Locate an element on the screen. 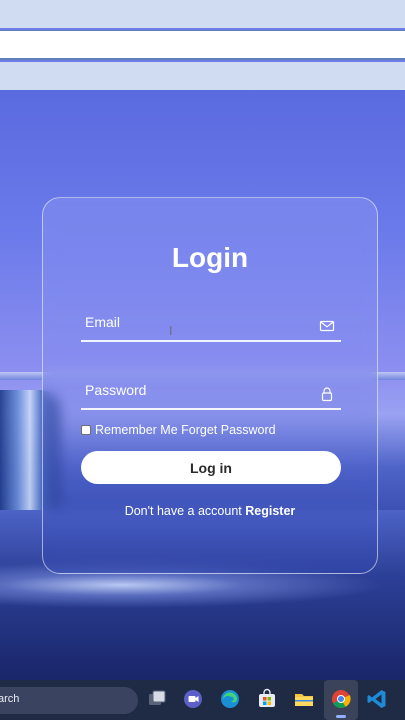 Image resolution: width=405 pixels, height=720 pixels. active-dot is located at coordinates (341, 716).